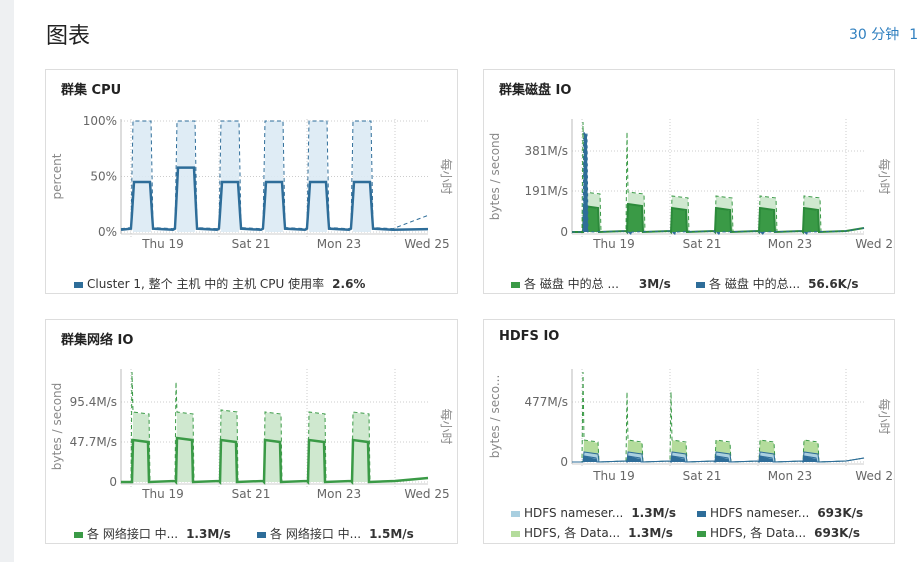 The height and width of the screenshot is (562, 920). Describe the element at coordinates (349, 284) in the screenshot. I see `legend-value: 2.6%` at that location.